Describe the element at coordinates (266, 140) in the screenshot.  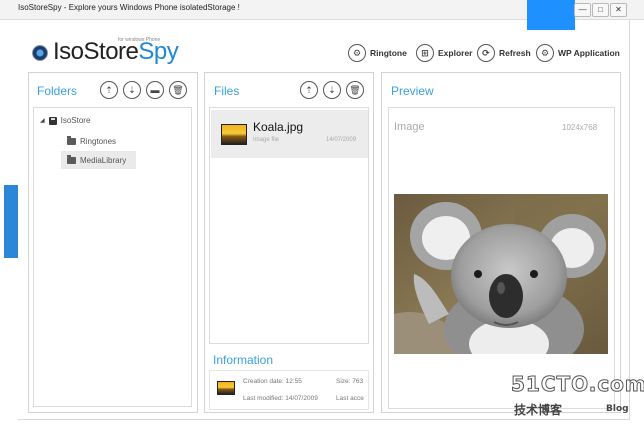
I see `file-type: Image file` at that location.